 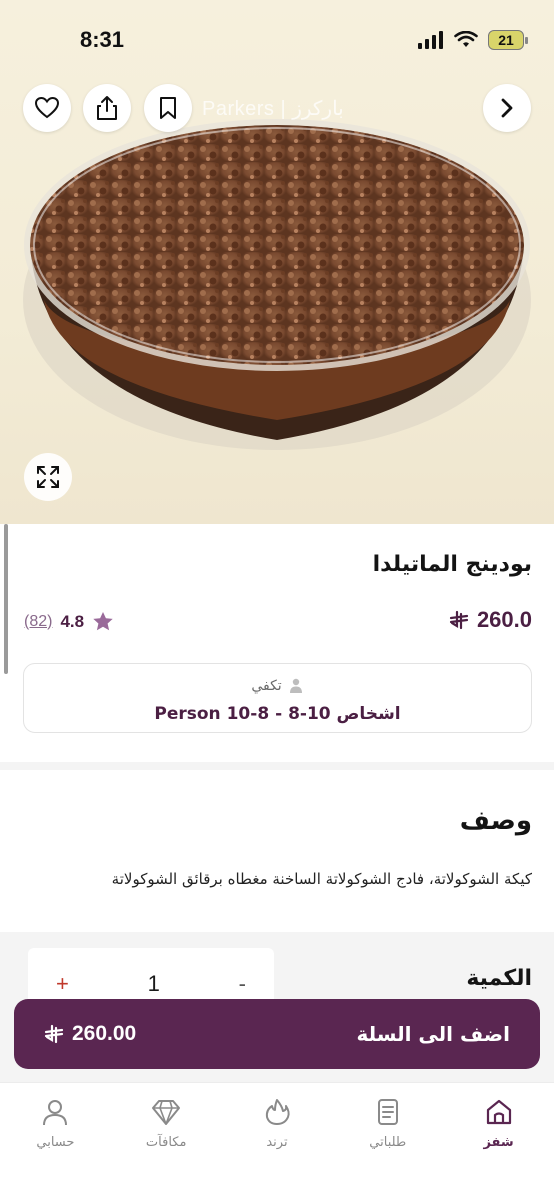 I want to click on price-value: 260.0, so click(x=504, y=619).